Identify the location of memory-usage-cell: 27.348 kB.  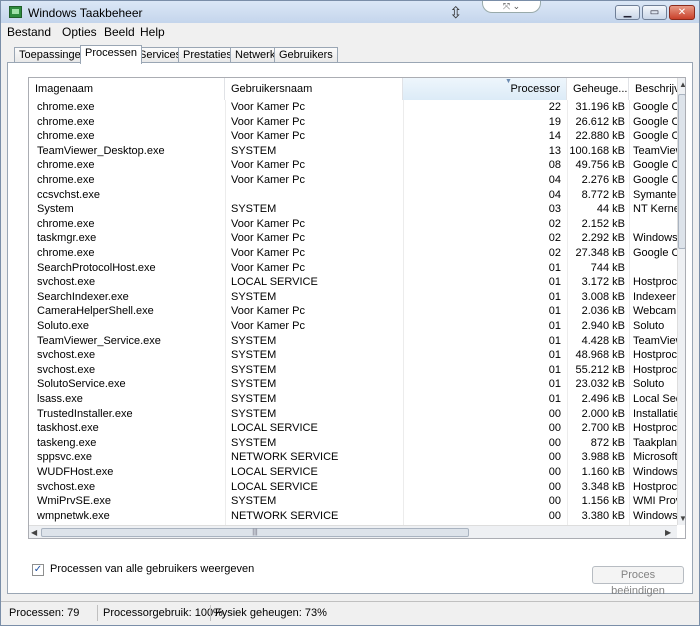
(600, 253).